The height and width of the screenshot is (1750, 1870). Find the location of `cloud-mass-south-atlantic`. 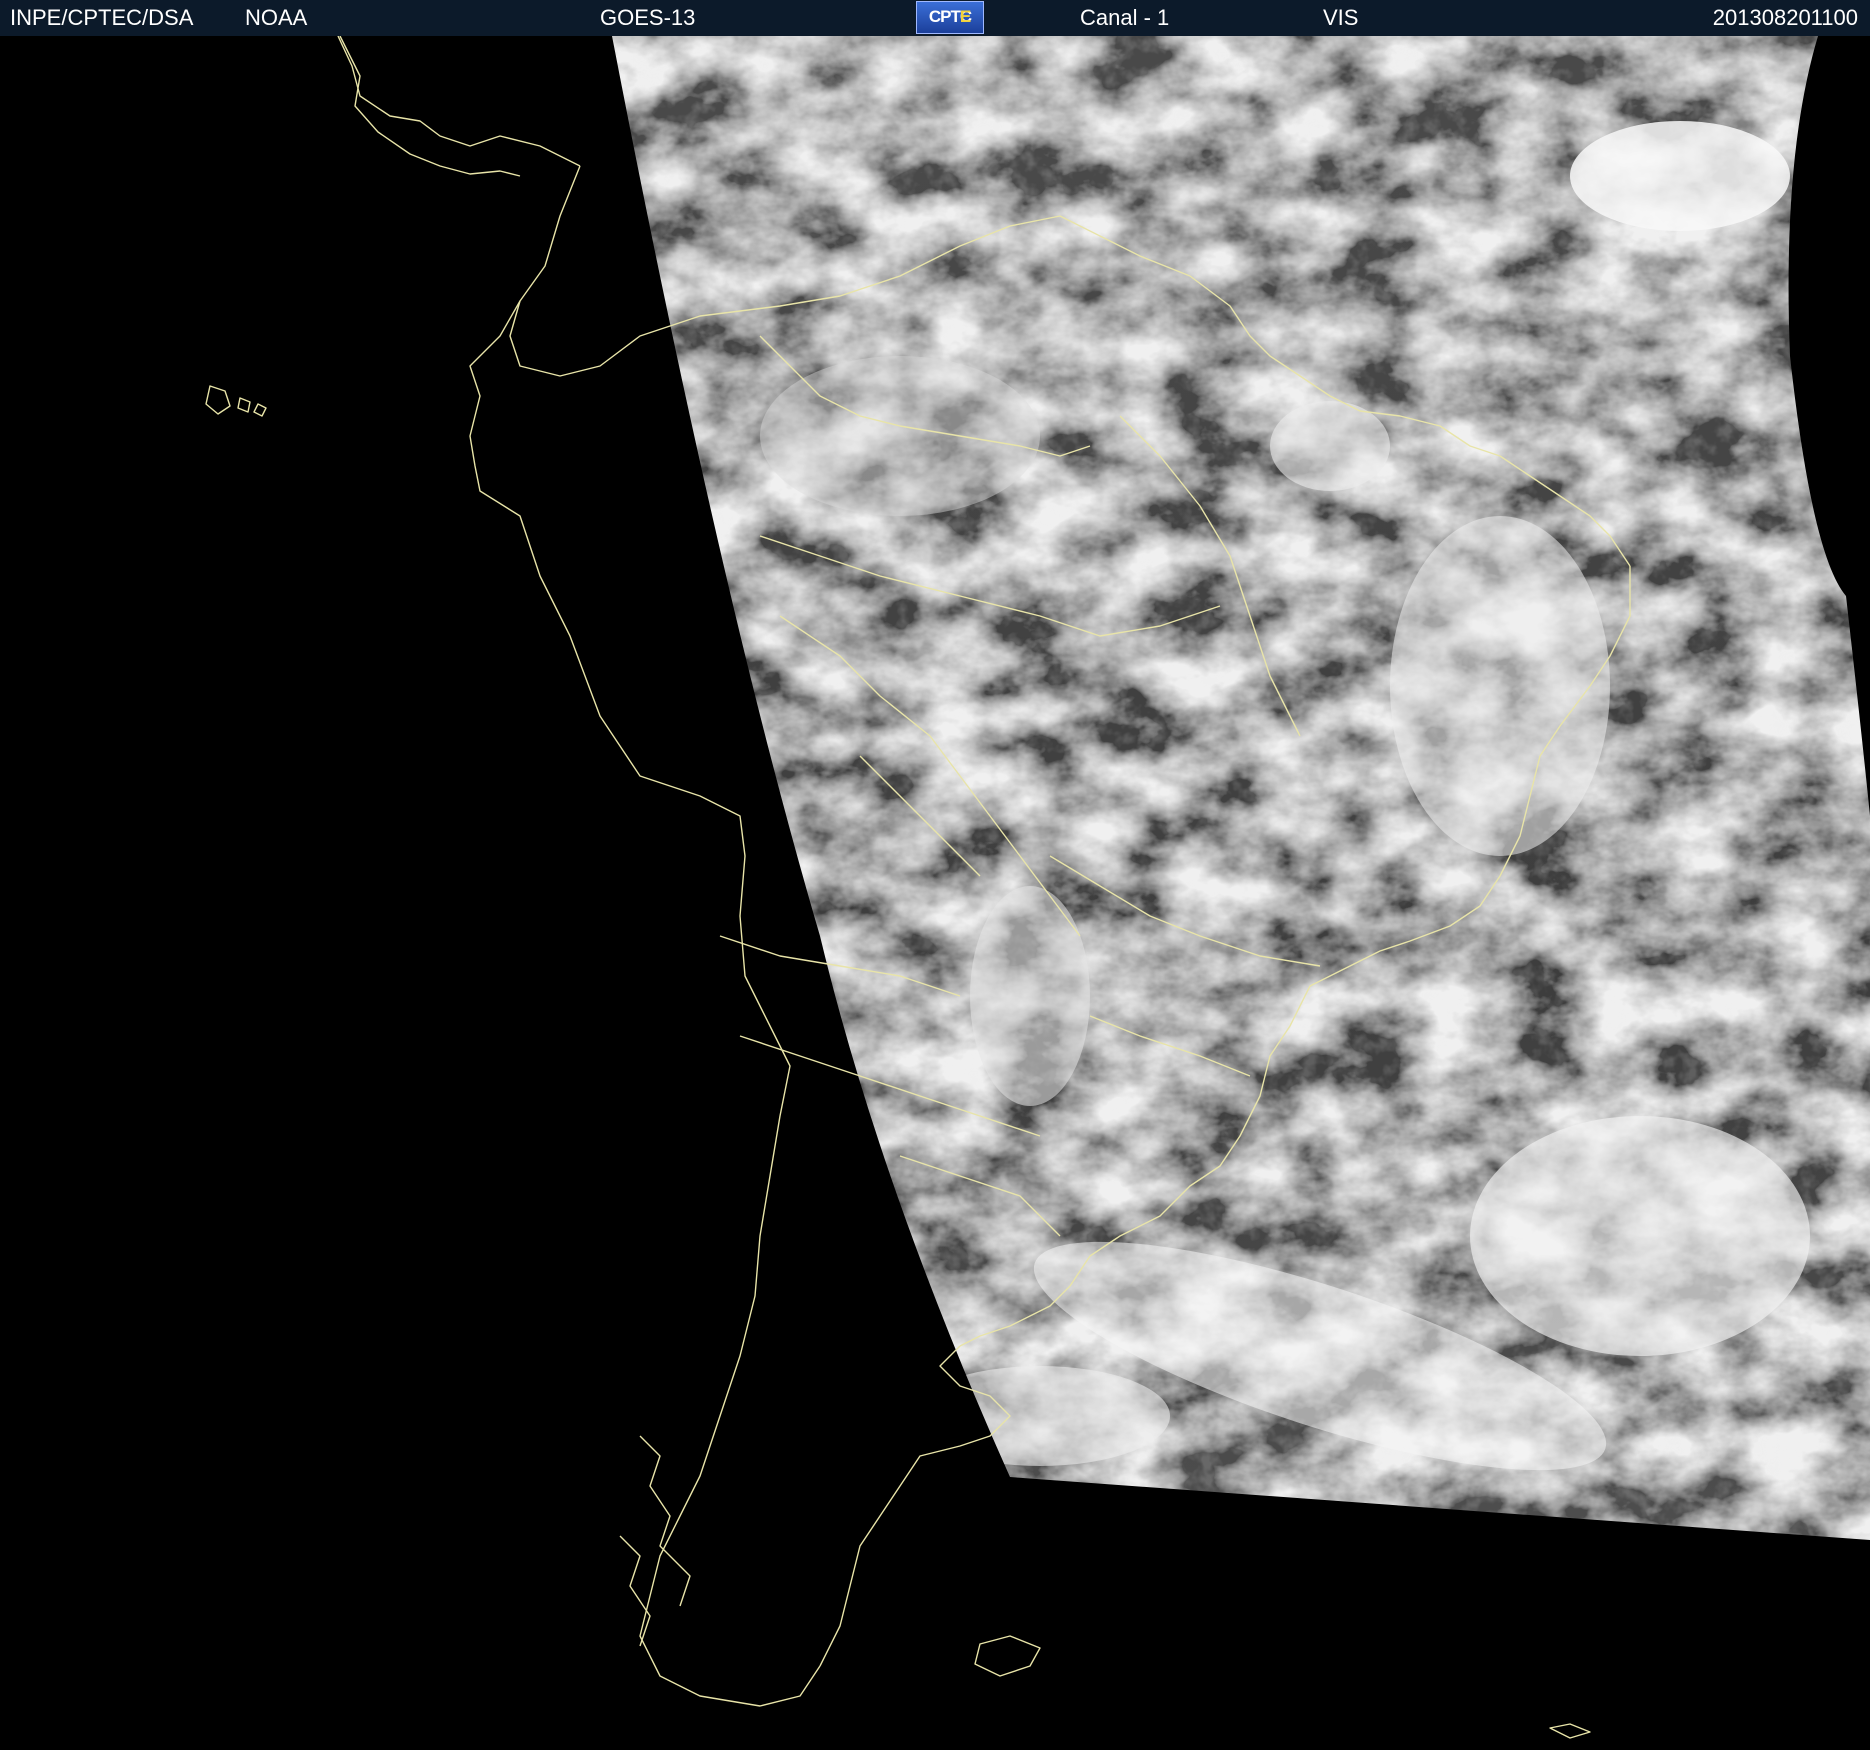

cloud-mass-south-atlantic is located at coordinates (1640, 1236).